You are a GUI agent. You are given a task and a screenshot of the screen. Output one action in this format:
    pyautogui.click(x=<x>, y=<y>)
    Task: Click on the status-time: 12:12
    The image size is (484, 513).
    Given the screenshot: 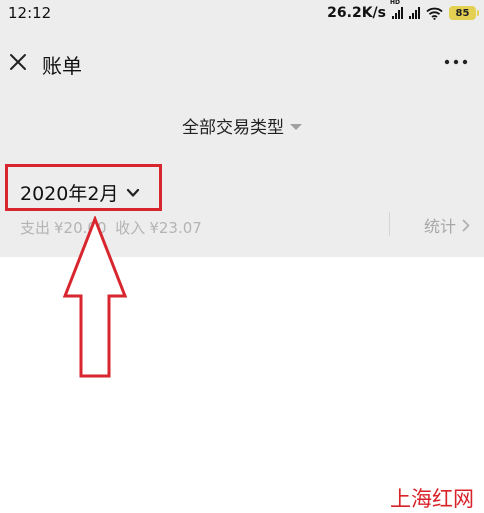 What is the action you would take?
    pyautogui.click(x=30, y=13)
    